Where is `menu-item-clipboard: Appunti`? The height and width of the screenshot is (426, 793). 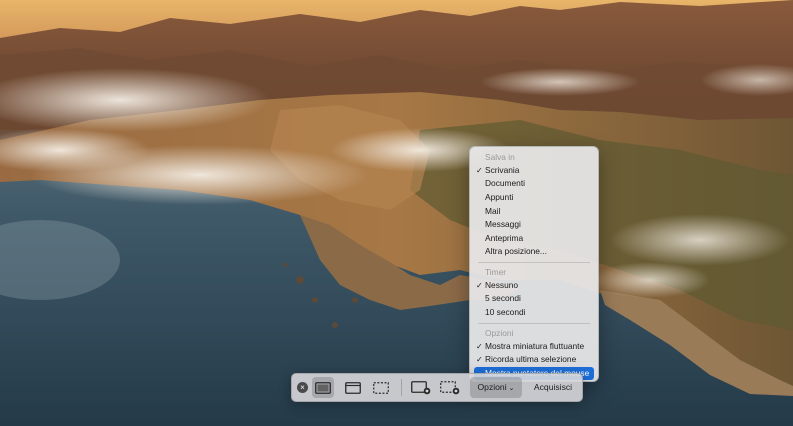
menu-item-clipboard: Appunti is located at coordinates (534, 197).